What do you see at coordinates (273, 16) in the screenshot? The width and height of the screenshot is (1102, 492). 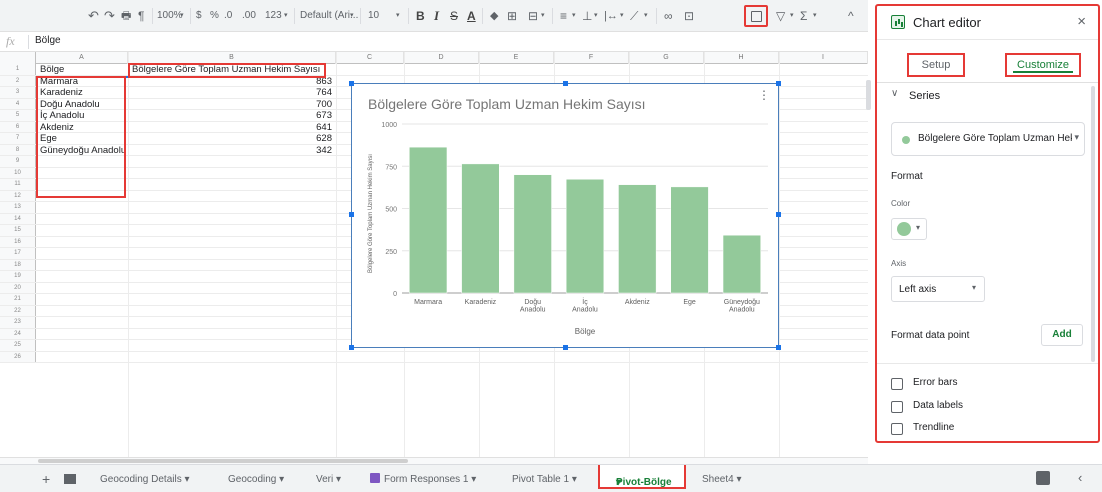 I see `more-formats-button: 123` at bounding box center [273, 16].